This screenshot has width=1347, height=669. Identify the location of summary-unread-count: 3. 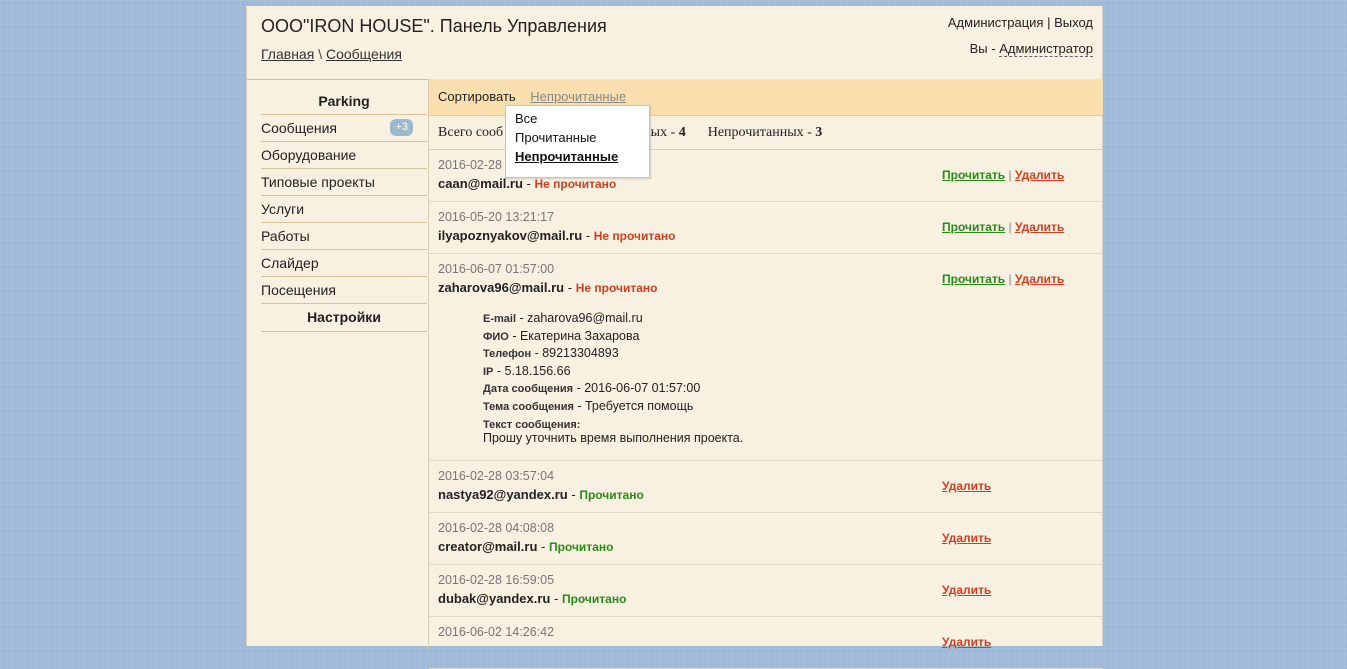
(819, 132).